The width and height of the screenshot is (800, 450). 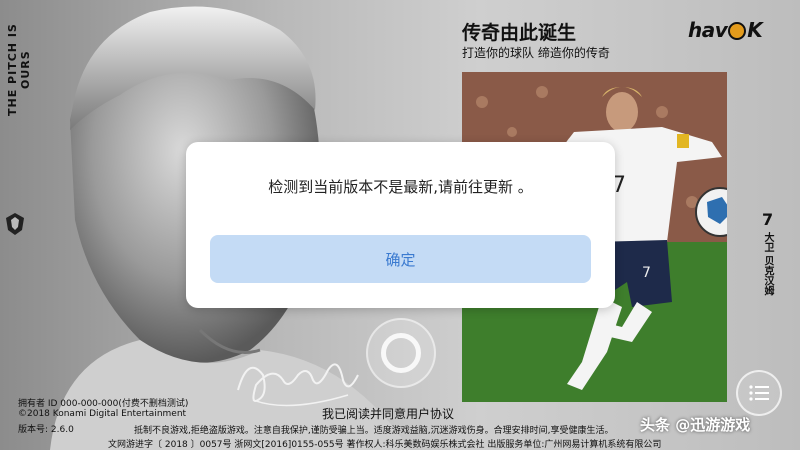 I want to click on dialog-message: 检测到当前版本不是最新,请前往更新 。, so click(x=400, y=187).